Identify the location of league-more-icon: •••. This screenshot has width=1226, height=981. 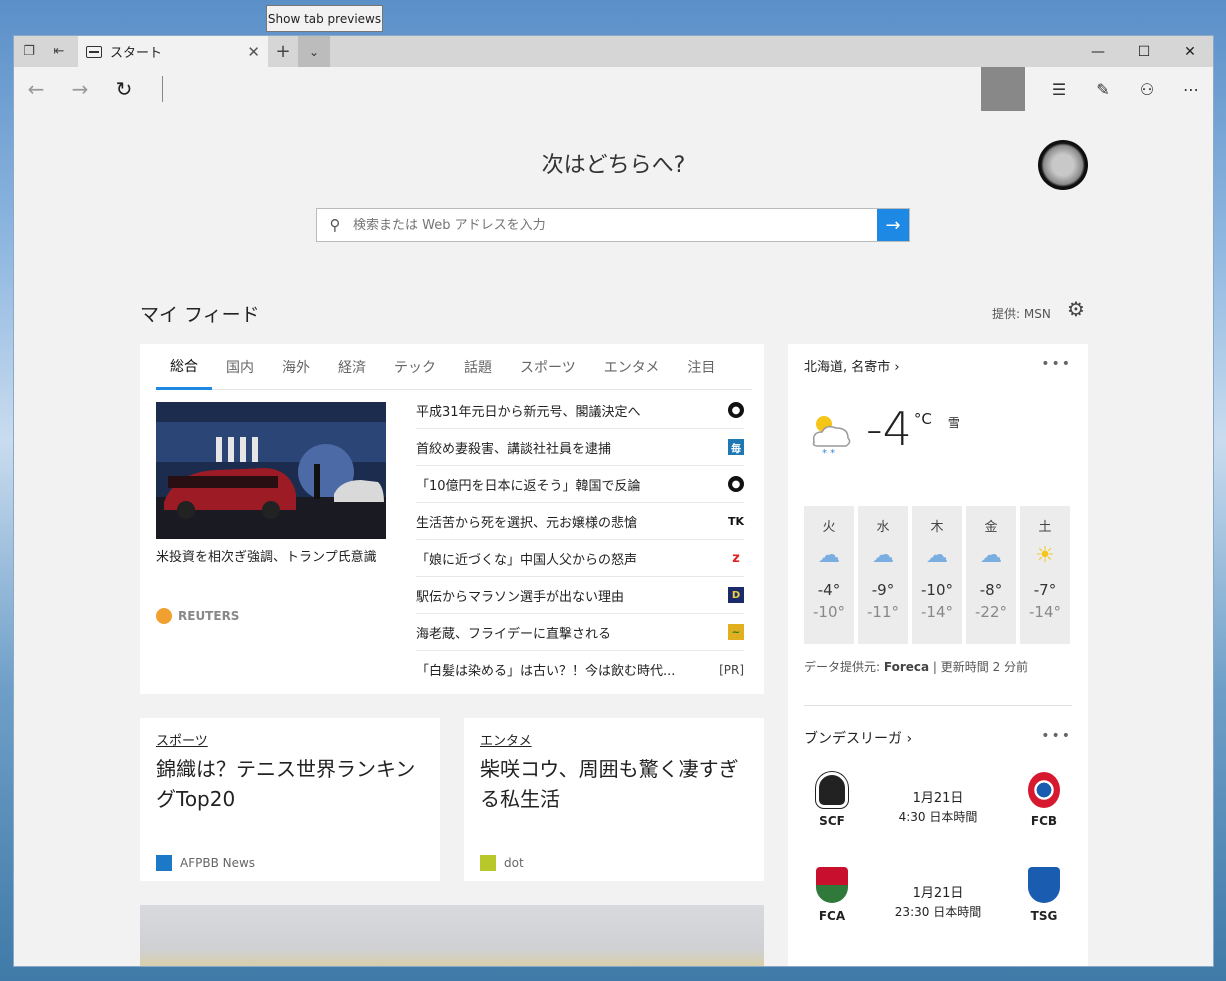
(1056, 736).